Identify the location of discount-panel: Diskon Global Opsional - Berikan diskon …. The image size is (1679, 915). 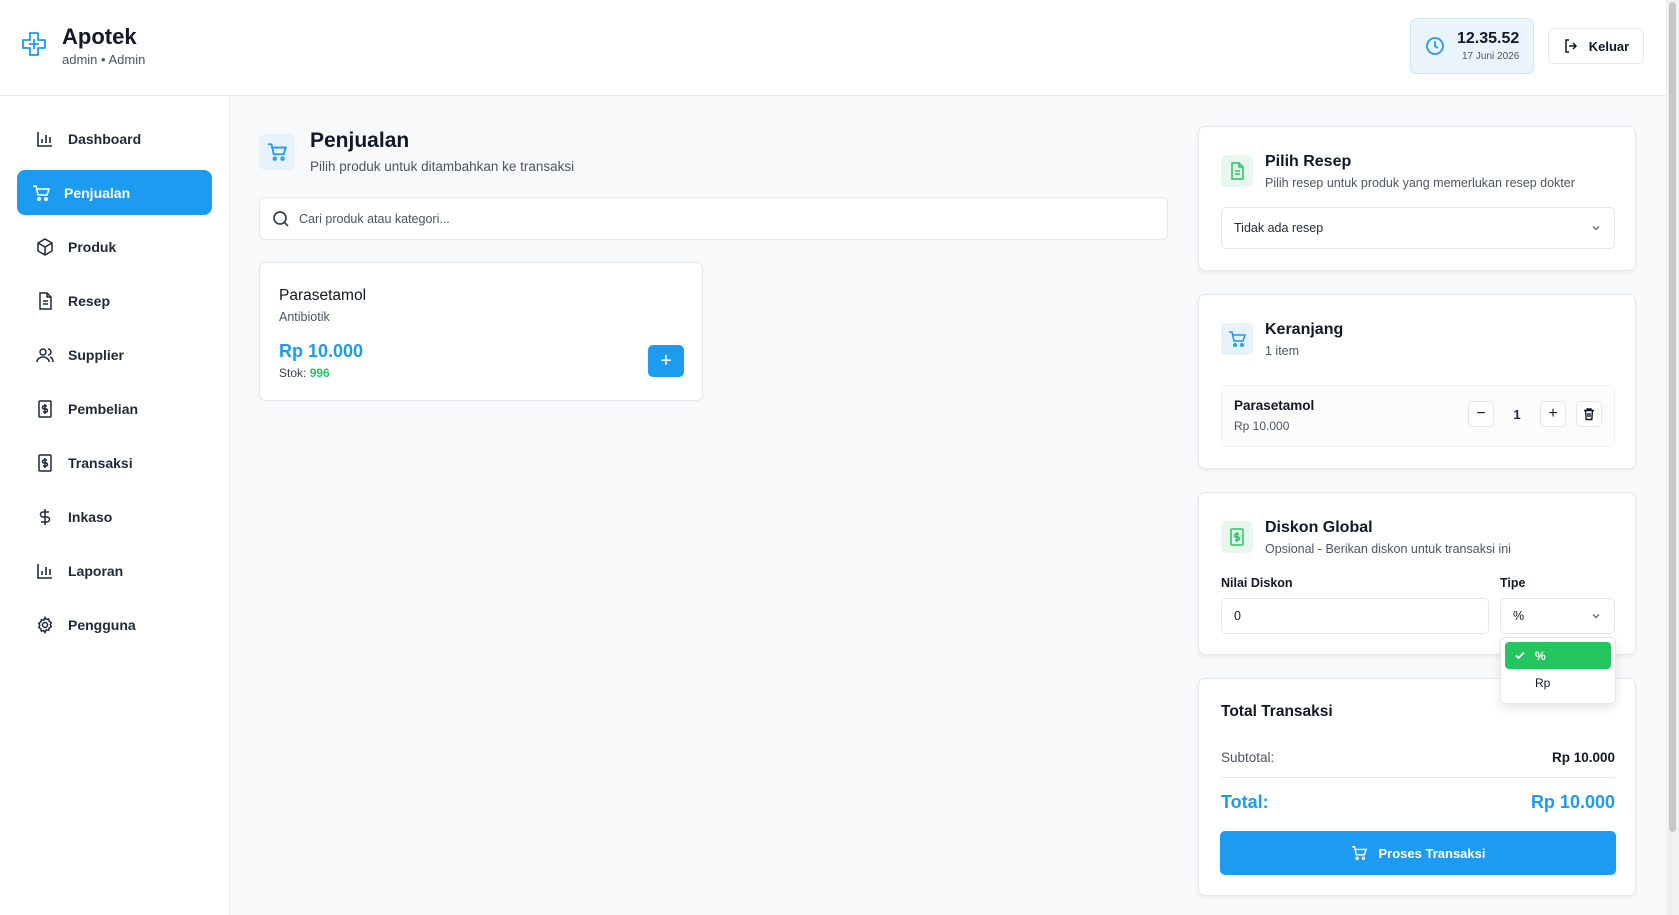
(1417, 573).